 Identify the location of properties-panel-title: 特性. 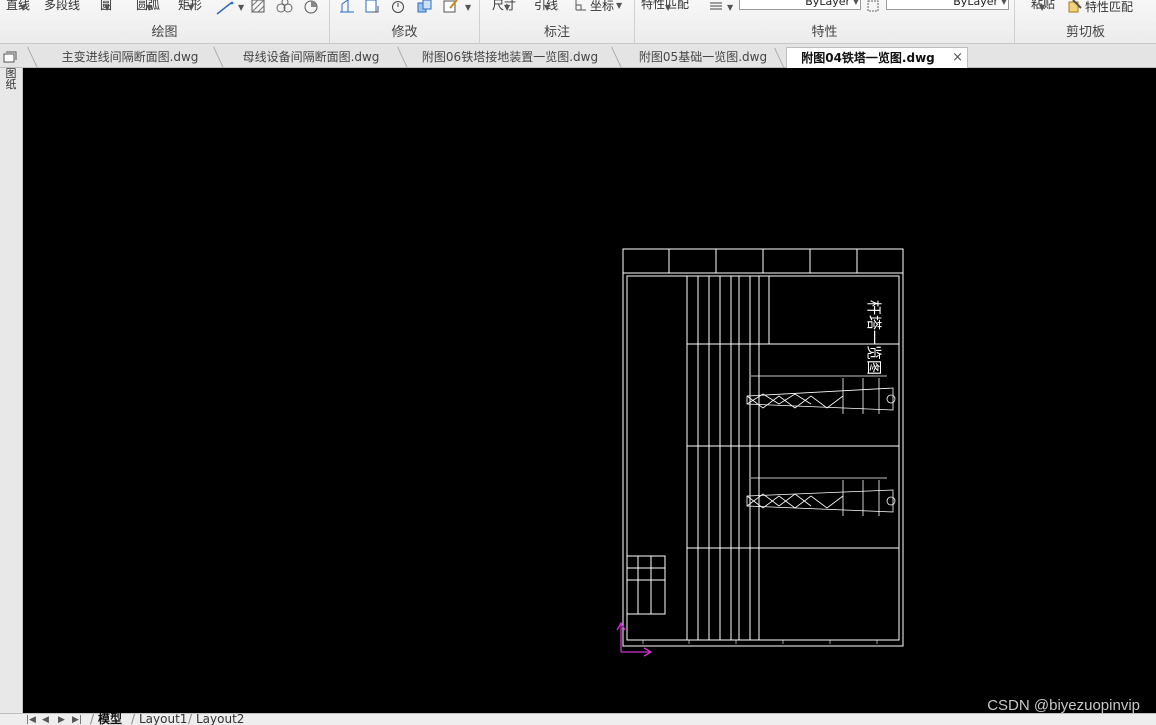
(824, 32).